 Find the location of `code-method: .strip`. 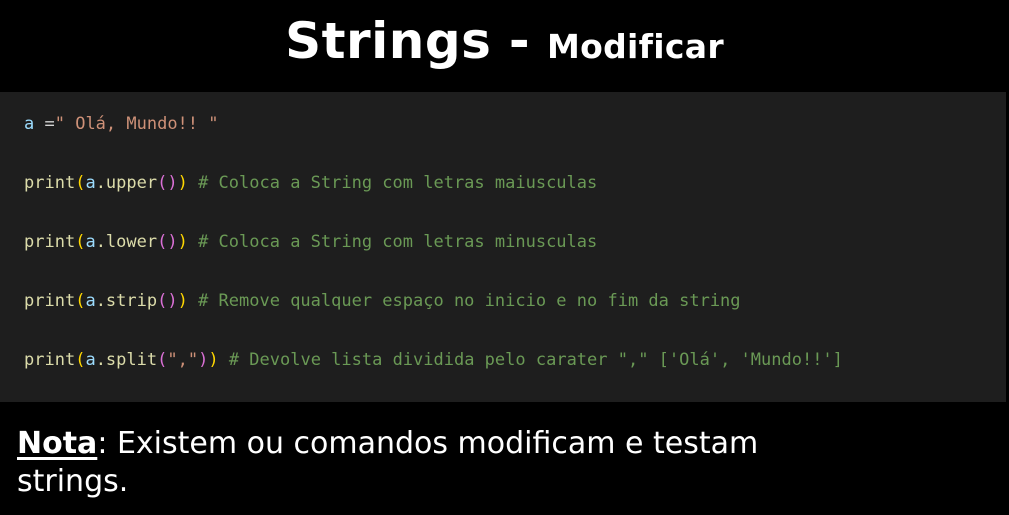

code-method: .strip is located at coordinates (126, 301).